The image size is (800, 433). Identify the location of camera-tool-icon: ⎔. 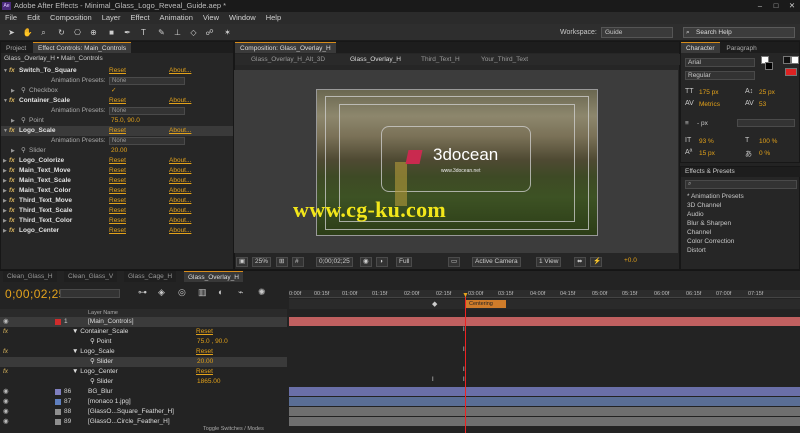
(77, 32).